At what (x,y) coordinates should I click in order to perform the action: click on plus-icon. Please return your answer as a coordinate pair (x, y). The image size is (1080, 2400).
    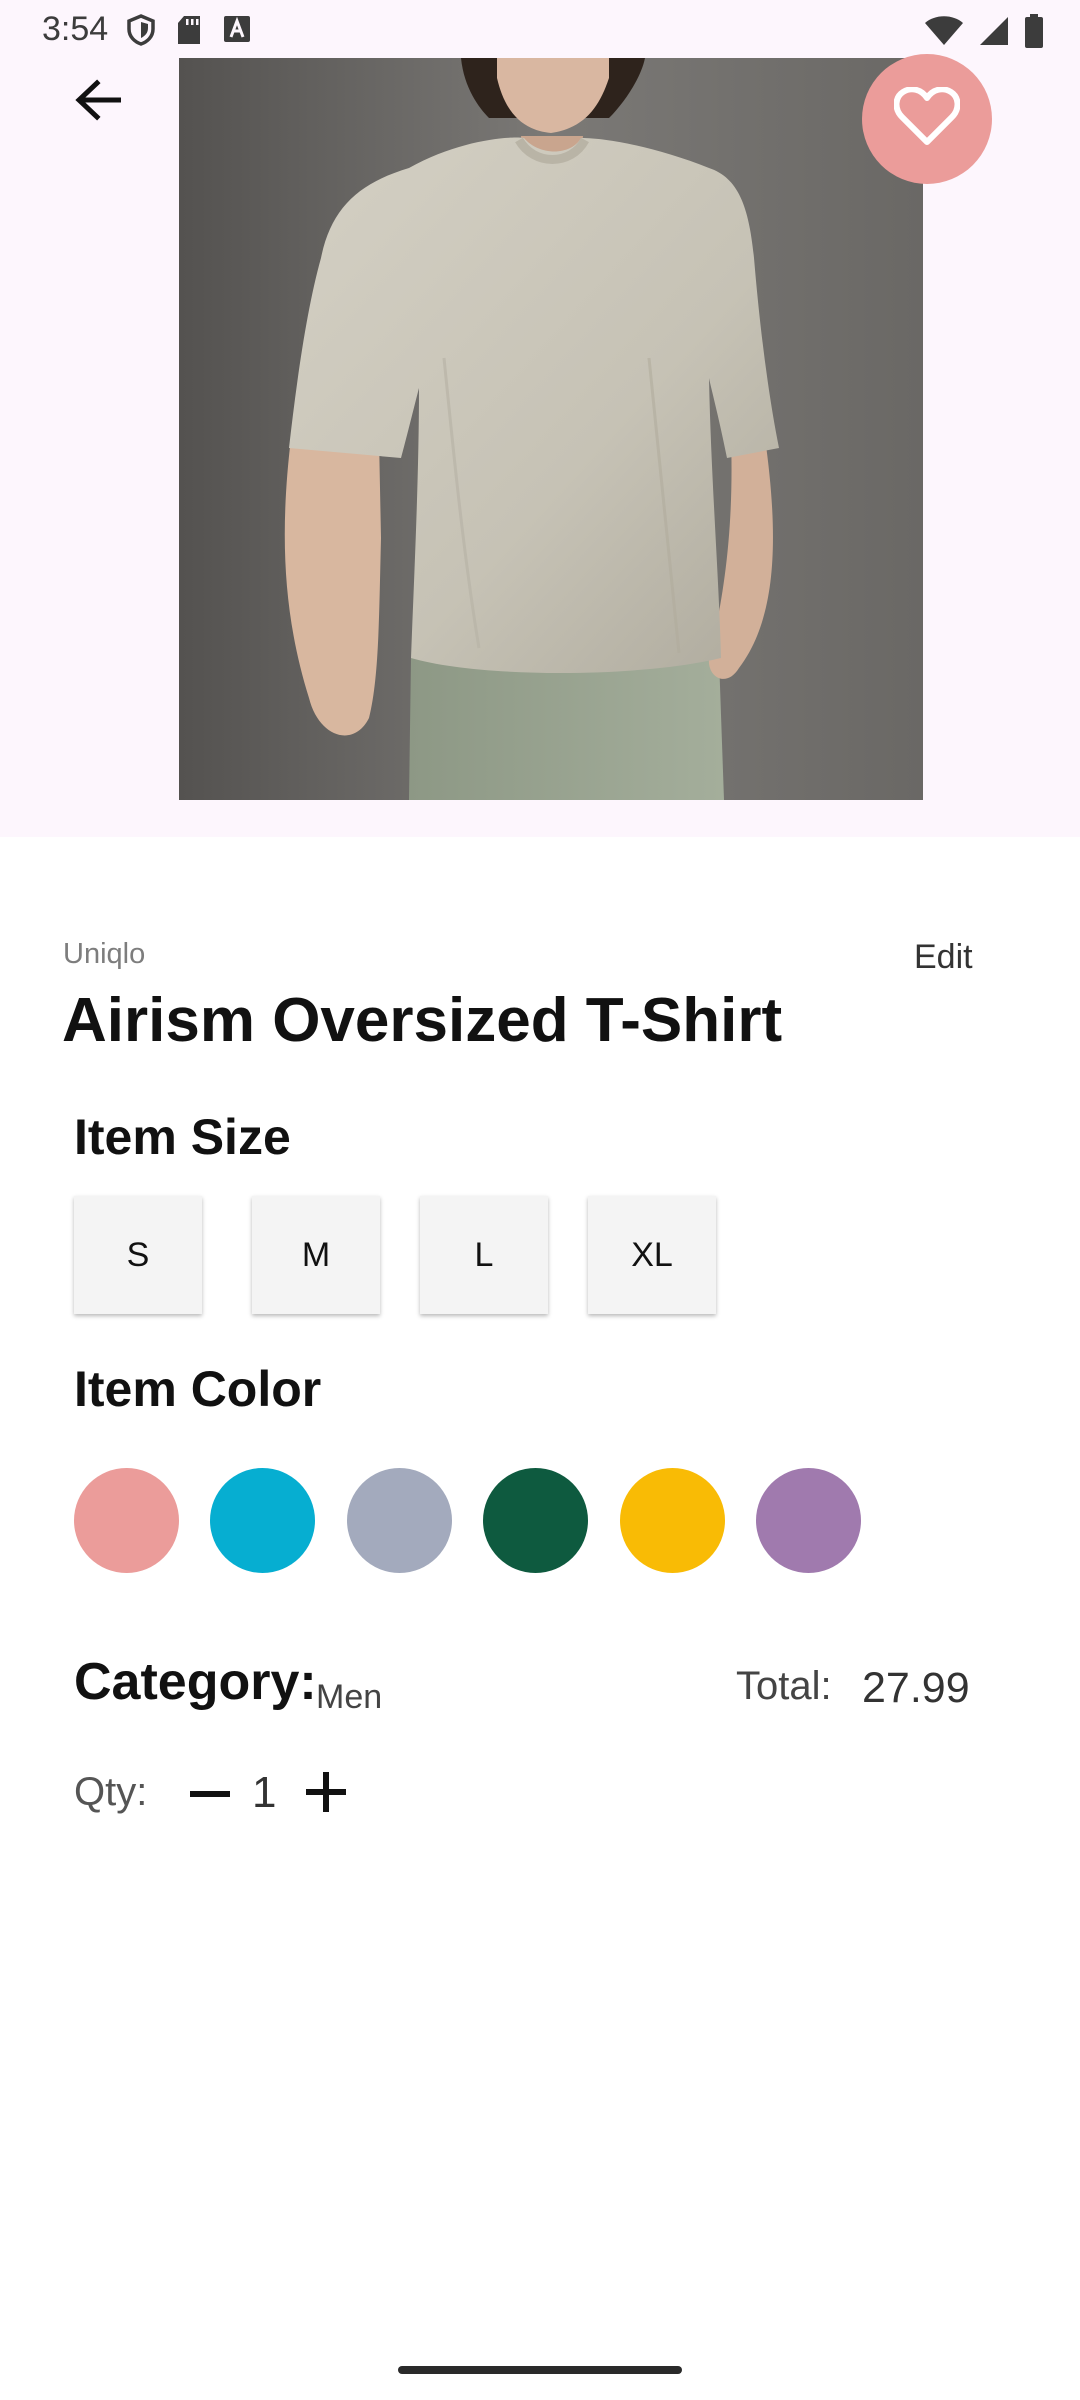
    Looking at the image, I should click on (326, 1794).